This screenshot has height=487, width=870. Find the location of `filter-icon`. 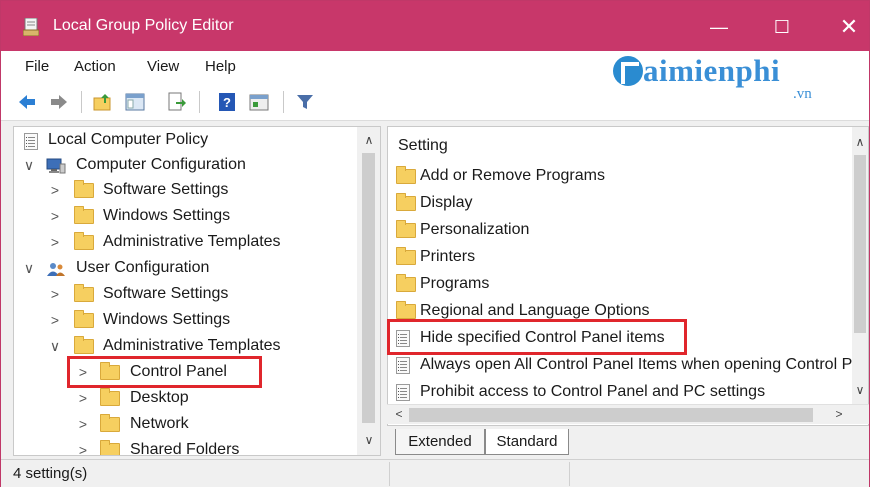

filter-icon is located at coordinates (305, 102).